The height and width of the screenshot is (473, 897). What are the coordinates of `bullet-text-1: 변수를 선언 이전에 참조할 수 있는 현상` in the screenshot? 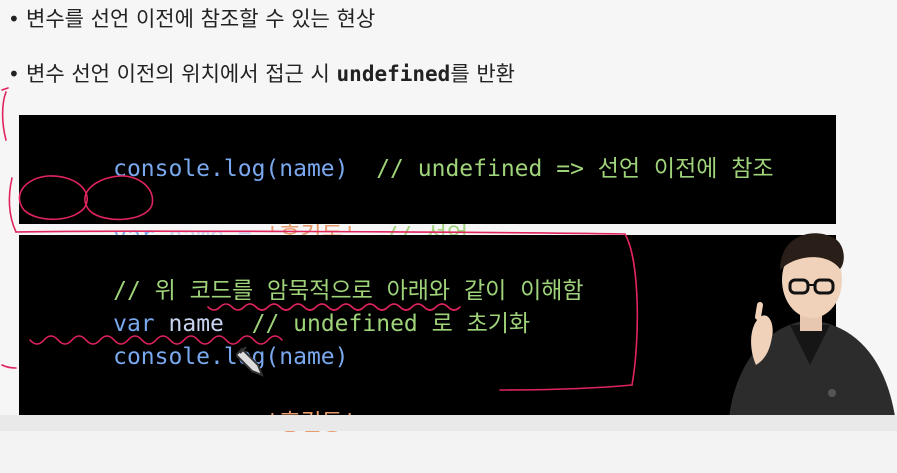 It's located at (201, 19).